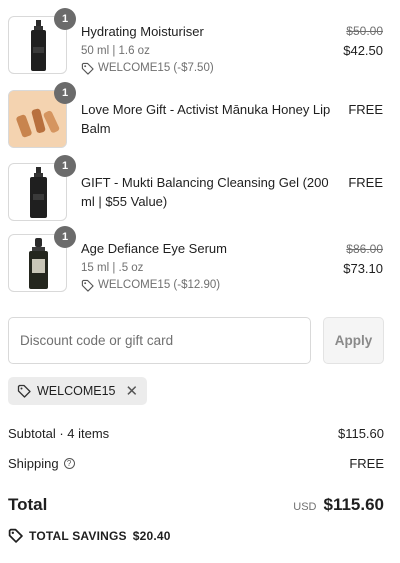  I want to click on savings-value: $20.40, so click(151, 535).